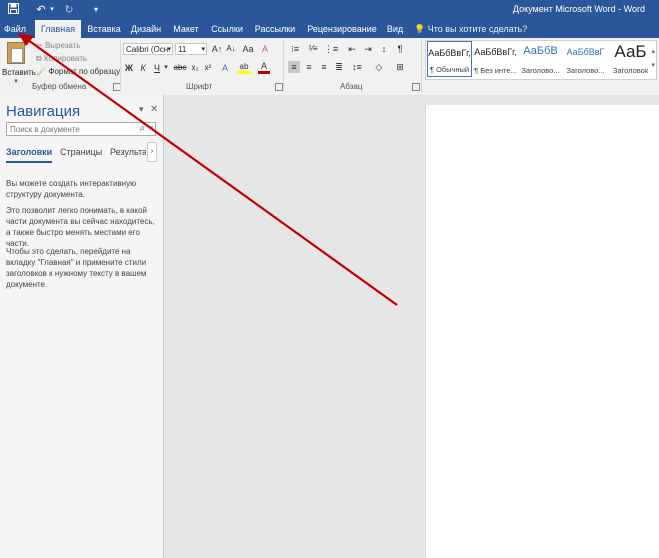 The width and height of the screenshot is (659, 558). Describe the element at coordinates (225, 68) in the screenshot. I see `text-effects-button: A` at that location.